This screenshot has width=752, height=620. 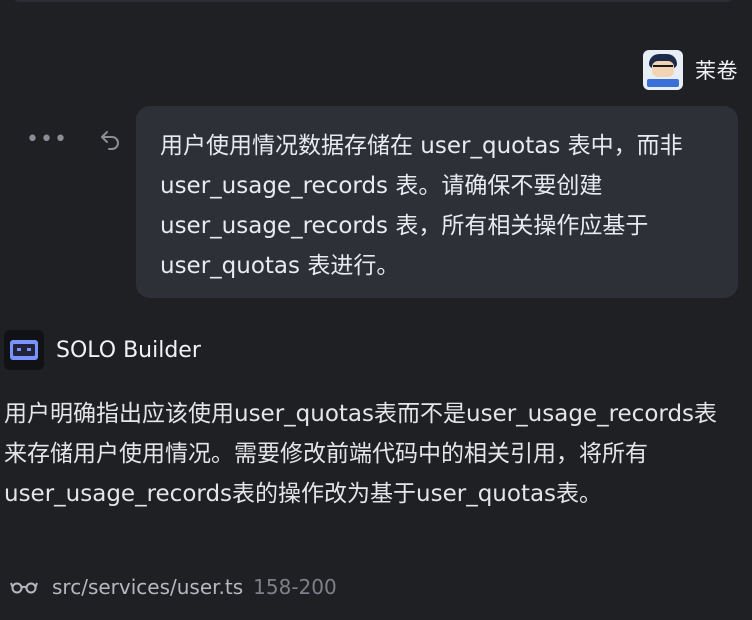 I want to click on username: 茉卷, so click(x=716, y=71).